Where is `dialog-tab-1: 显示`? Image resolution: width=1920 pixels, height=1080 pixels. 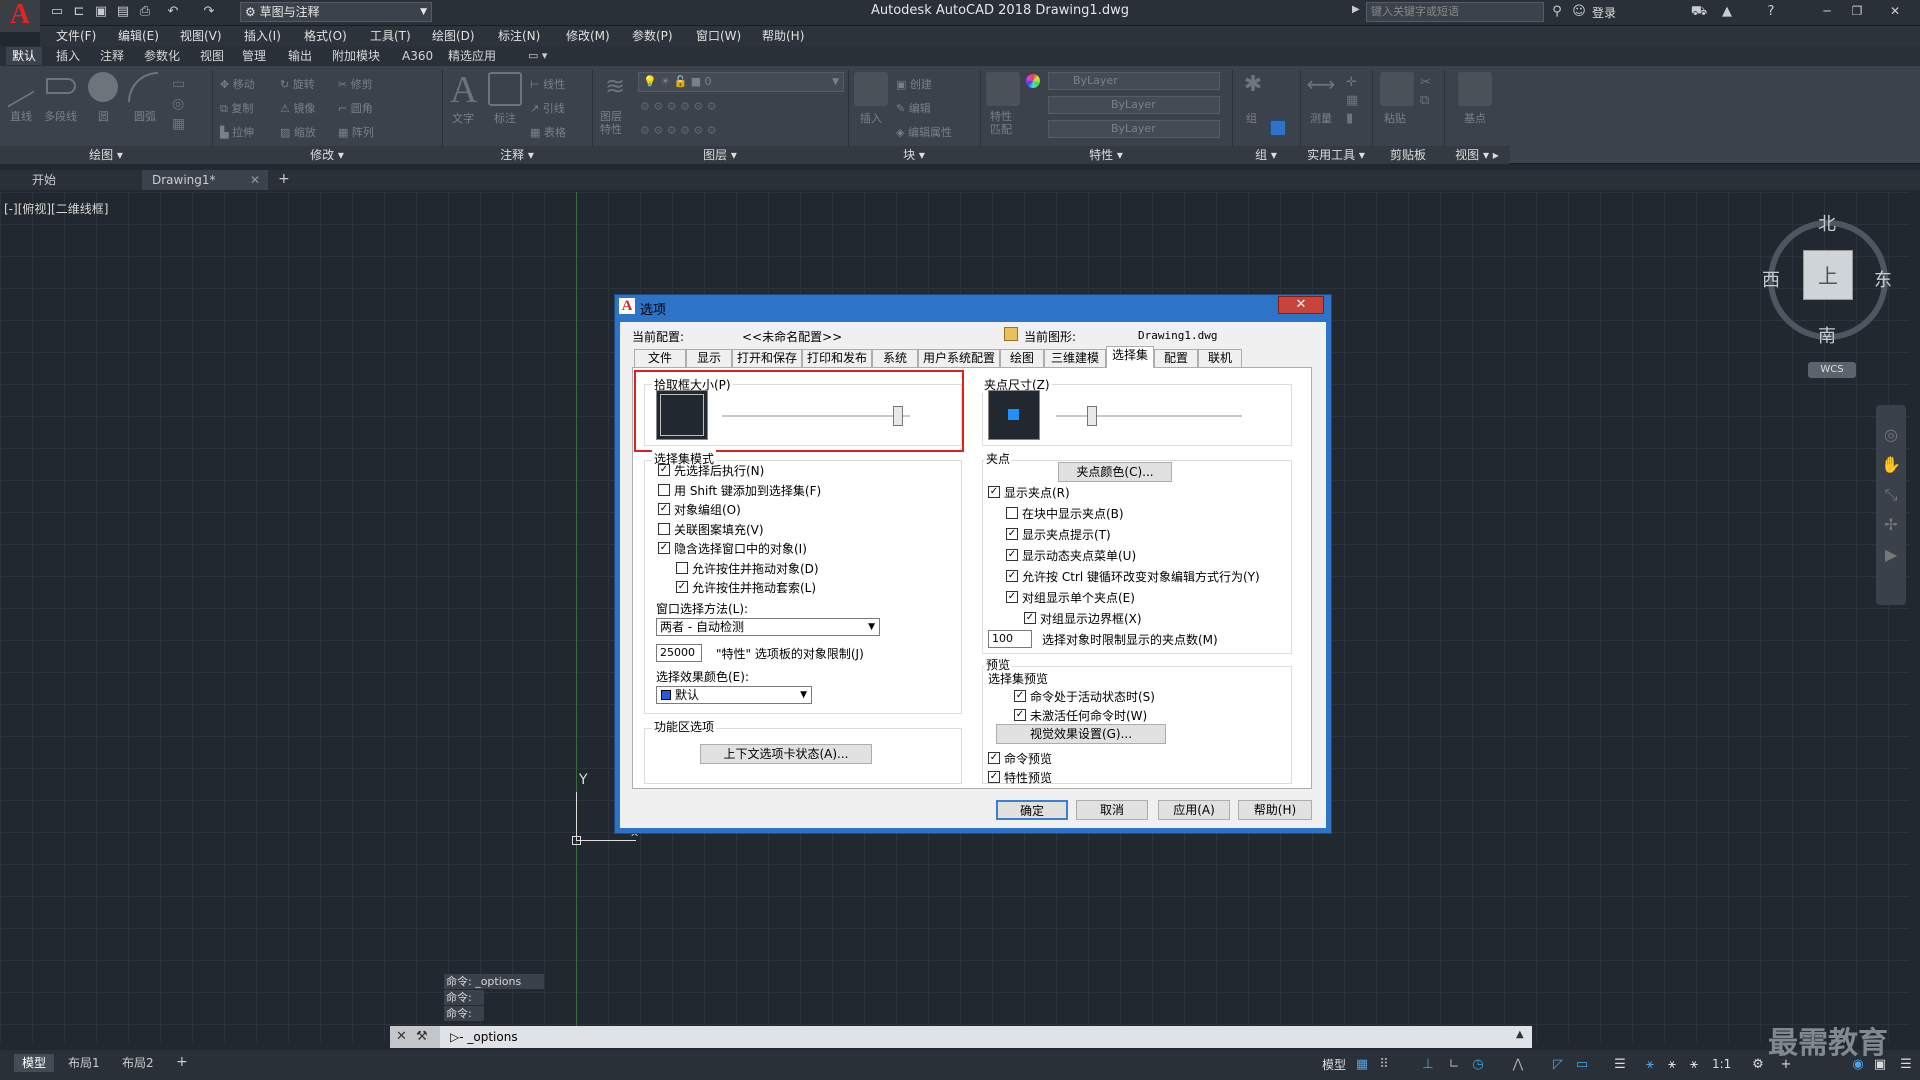
dialog-tab-1: 显示 is located at coordinates (709, 358).